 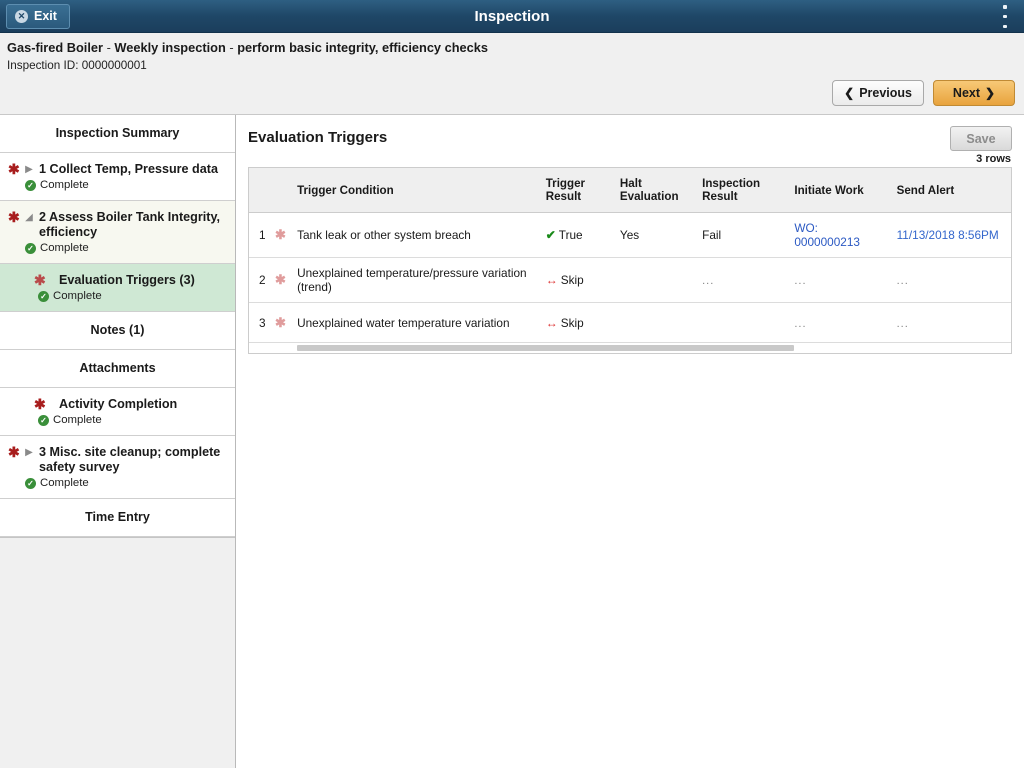 What do you see at coordinates (550, 235) in the screenshot?
I see `check-icon: ✔` at bounding box center [550, 235].